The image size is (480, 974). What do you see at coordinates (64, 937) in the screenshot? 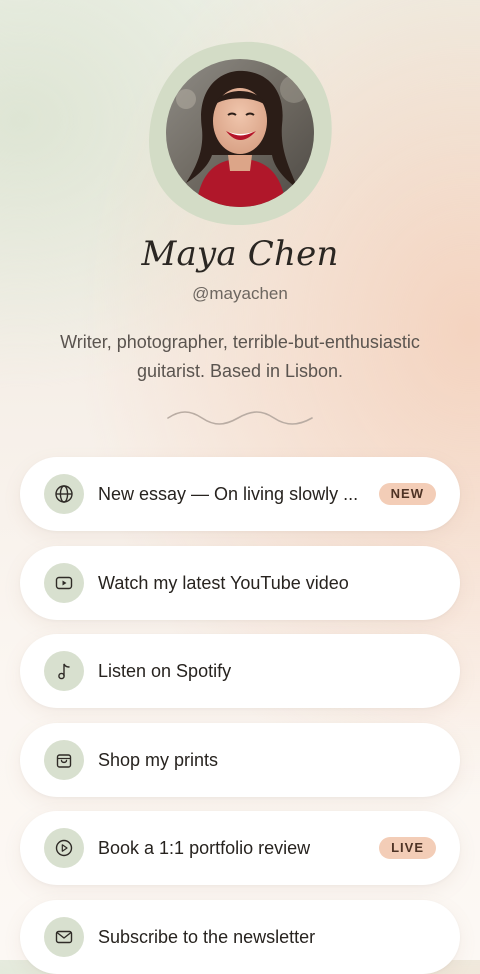
I see `mail-icon` at bounding box center [64, 937].